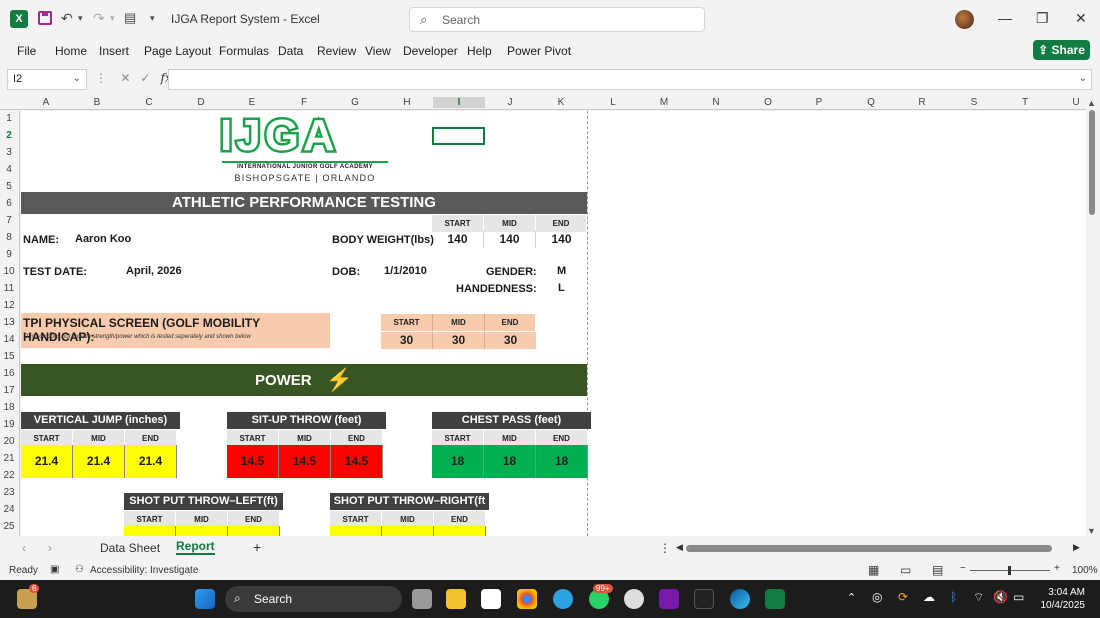 Image resolution: width=1100 pixels, height=618 pixels. What do you see at coordinates (9, 135) in the screenshot?
I see `row-header-2: 2` at bounding box center [9, 135].